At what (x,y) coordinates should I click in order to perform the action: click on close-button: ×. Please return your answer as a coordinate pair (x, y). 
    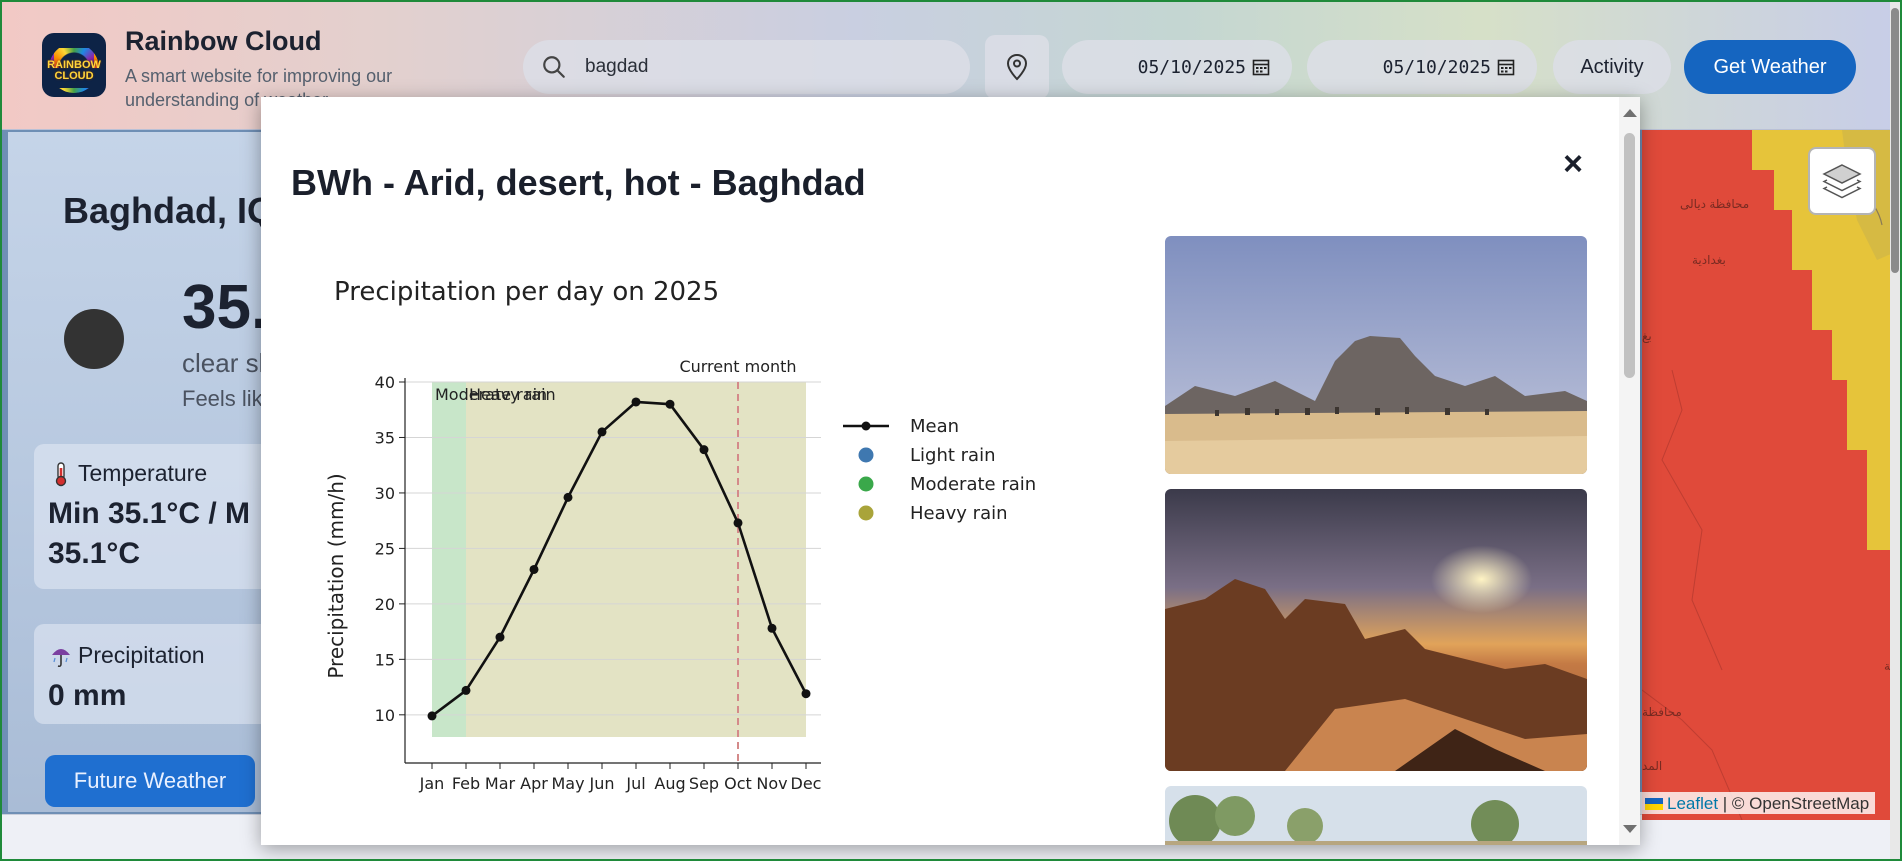
    Looking at the image, I should click on (1573, 164).